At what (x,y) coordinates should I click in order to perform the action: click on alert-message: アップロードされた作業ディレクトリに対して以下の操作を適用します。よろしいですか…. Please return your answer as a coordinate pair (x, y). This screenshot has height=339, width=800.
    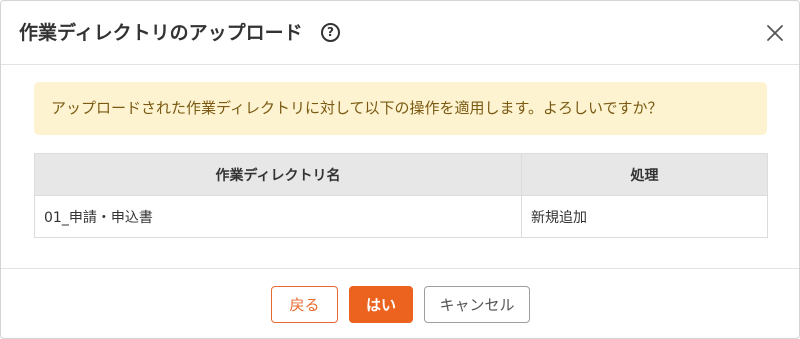
    Looking at the image, I should click on (357, 108).